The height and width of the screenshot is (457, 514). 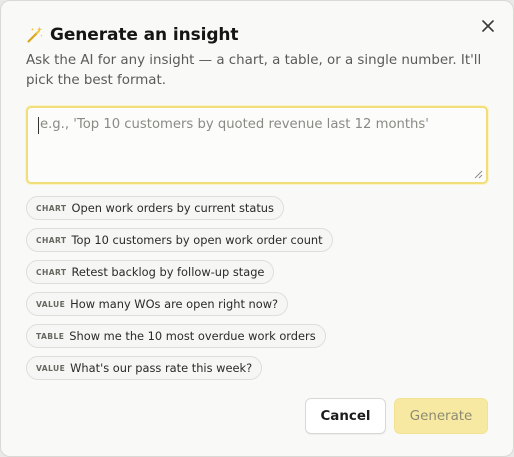 What do you see at coordinates (144, 35) in the screenshot?
I see `dialog-title: Generate an insight` at bounding box center [144, 35].